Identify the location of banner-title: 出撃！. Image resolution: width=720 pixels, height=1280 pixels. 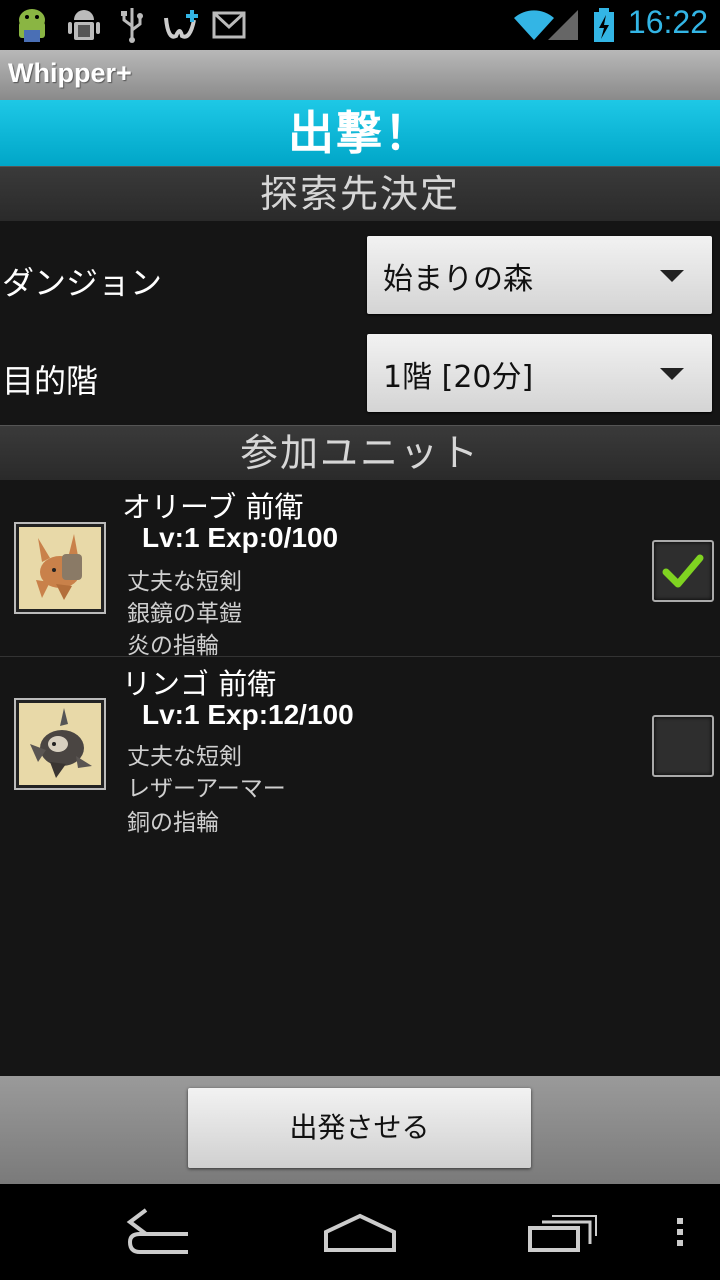
(360, 133).